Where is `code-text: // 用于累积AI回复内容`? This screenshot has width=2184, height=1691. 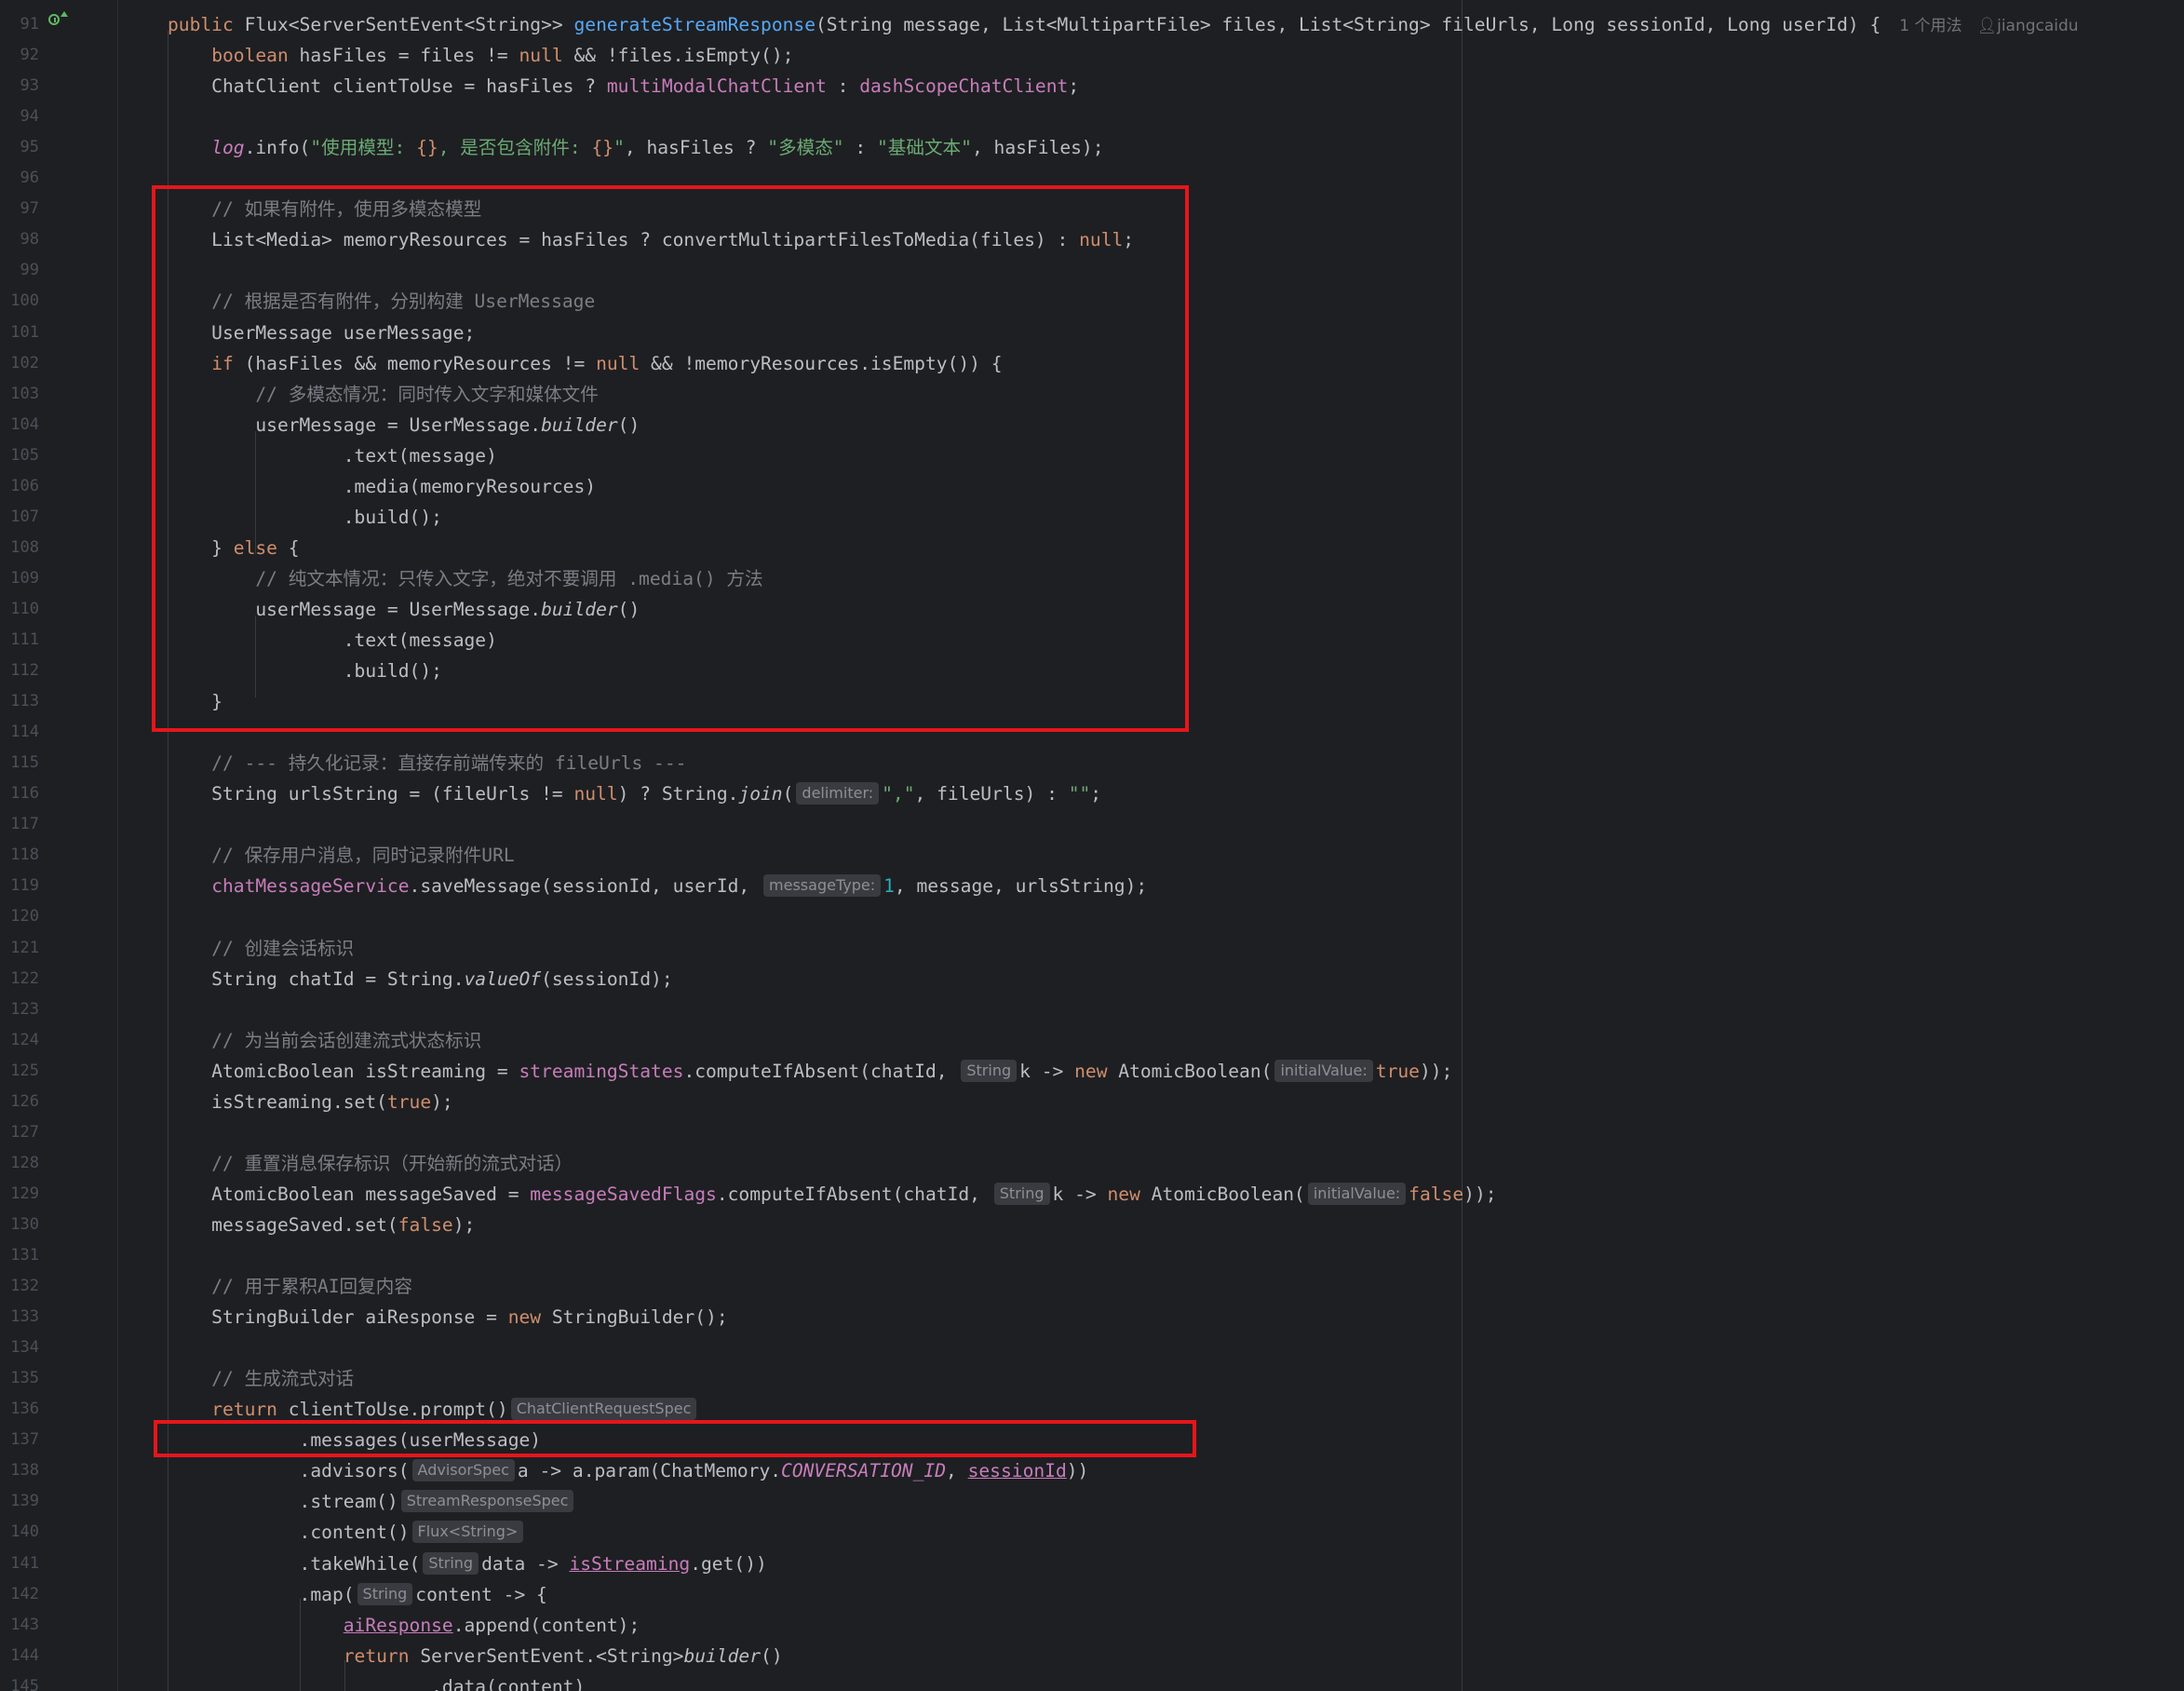
code-text: // 用于累积AI回复内容 is located at coordinates (290, 1286).